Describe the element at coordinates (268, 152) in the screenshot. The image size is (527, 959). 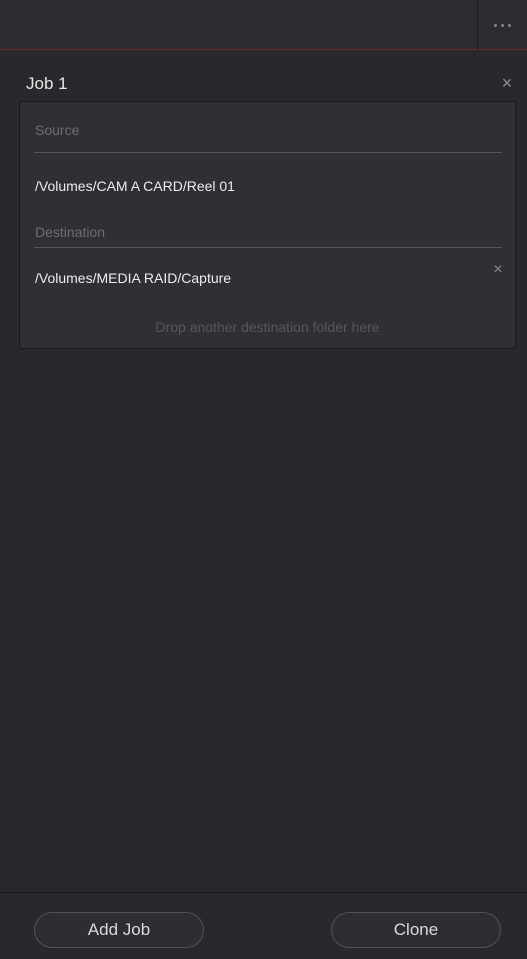
I see `source-divider` at that location.